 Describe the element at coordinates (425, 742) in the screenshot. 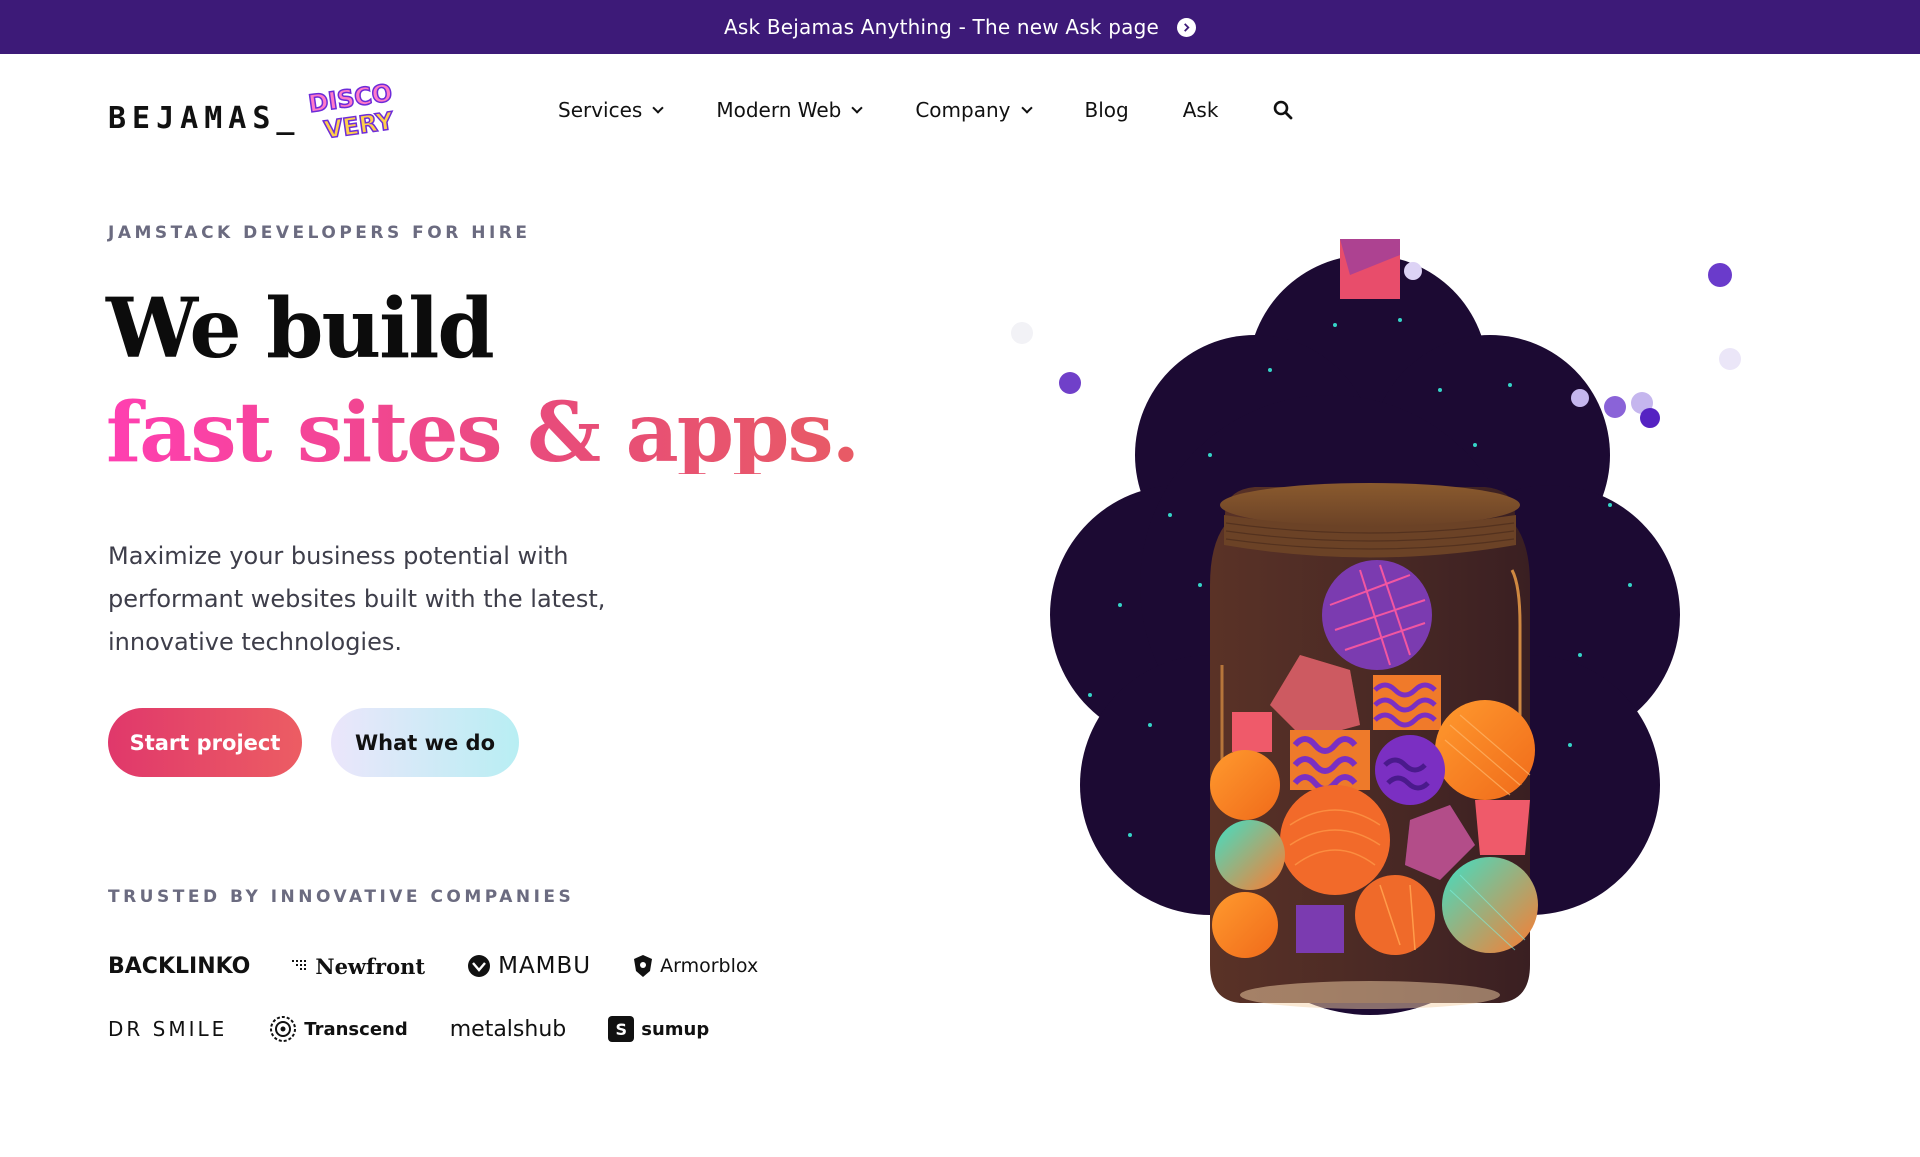

I see `what-we-do-button: What we do` at that location.